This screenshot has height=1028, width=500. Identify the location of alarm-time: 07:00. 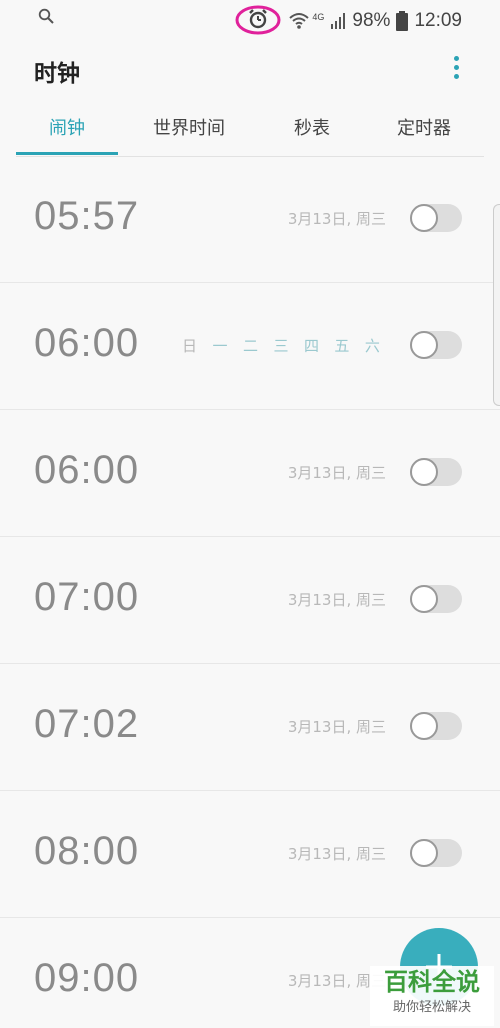
(87, 597).